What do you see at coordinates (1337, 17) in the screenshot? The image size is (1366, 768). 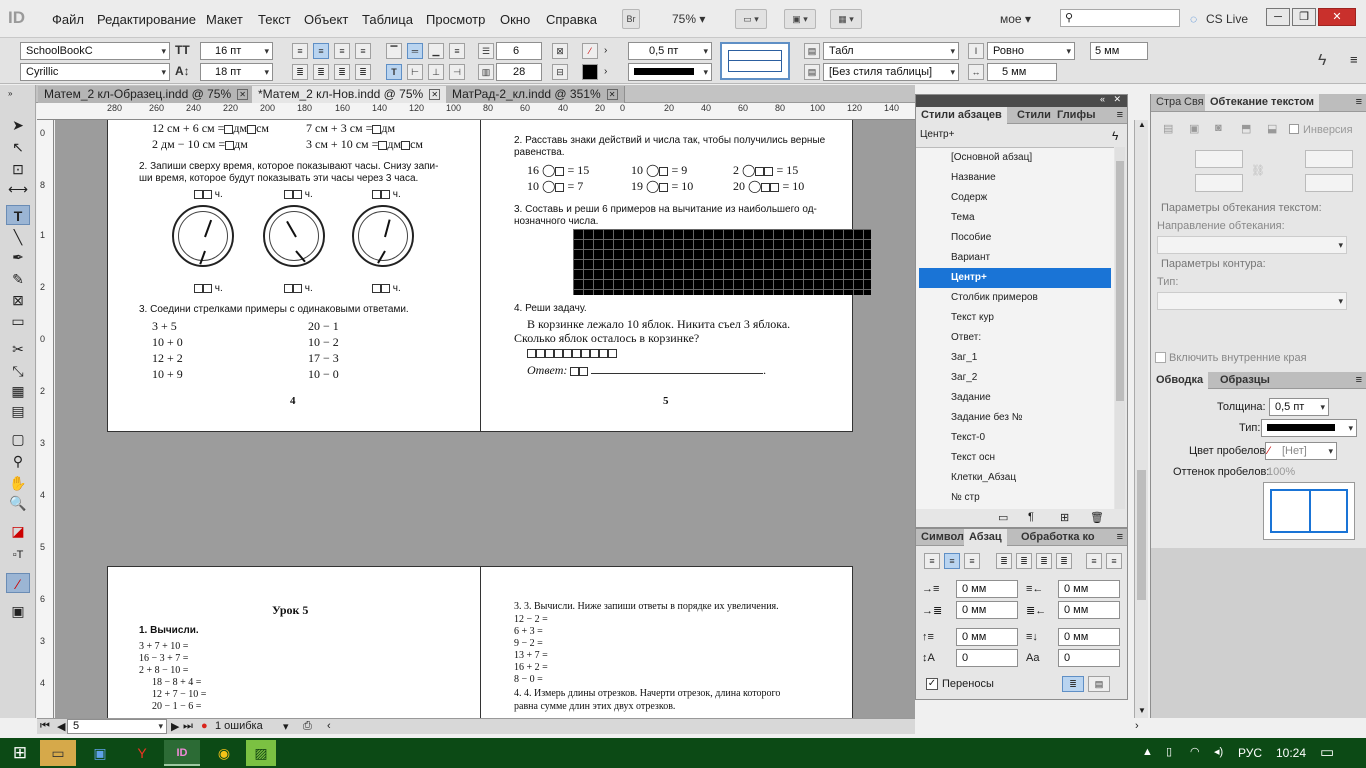 I see `close-button: ✕` at bounding box center [1337, 17].